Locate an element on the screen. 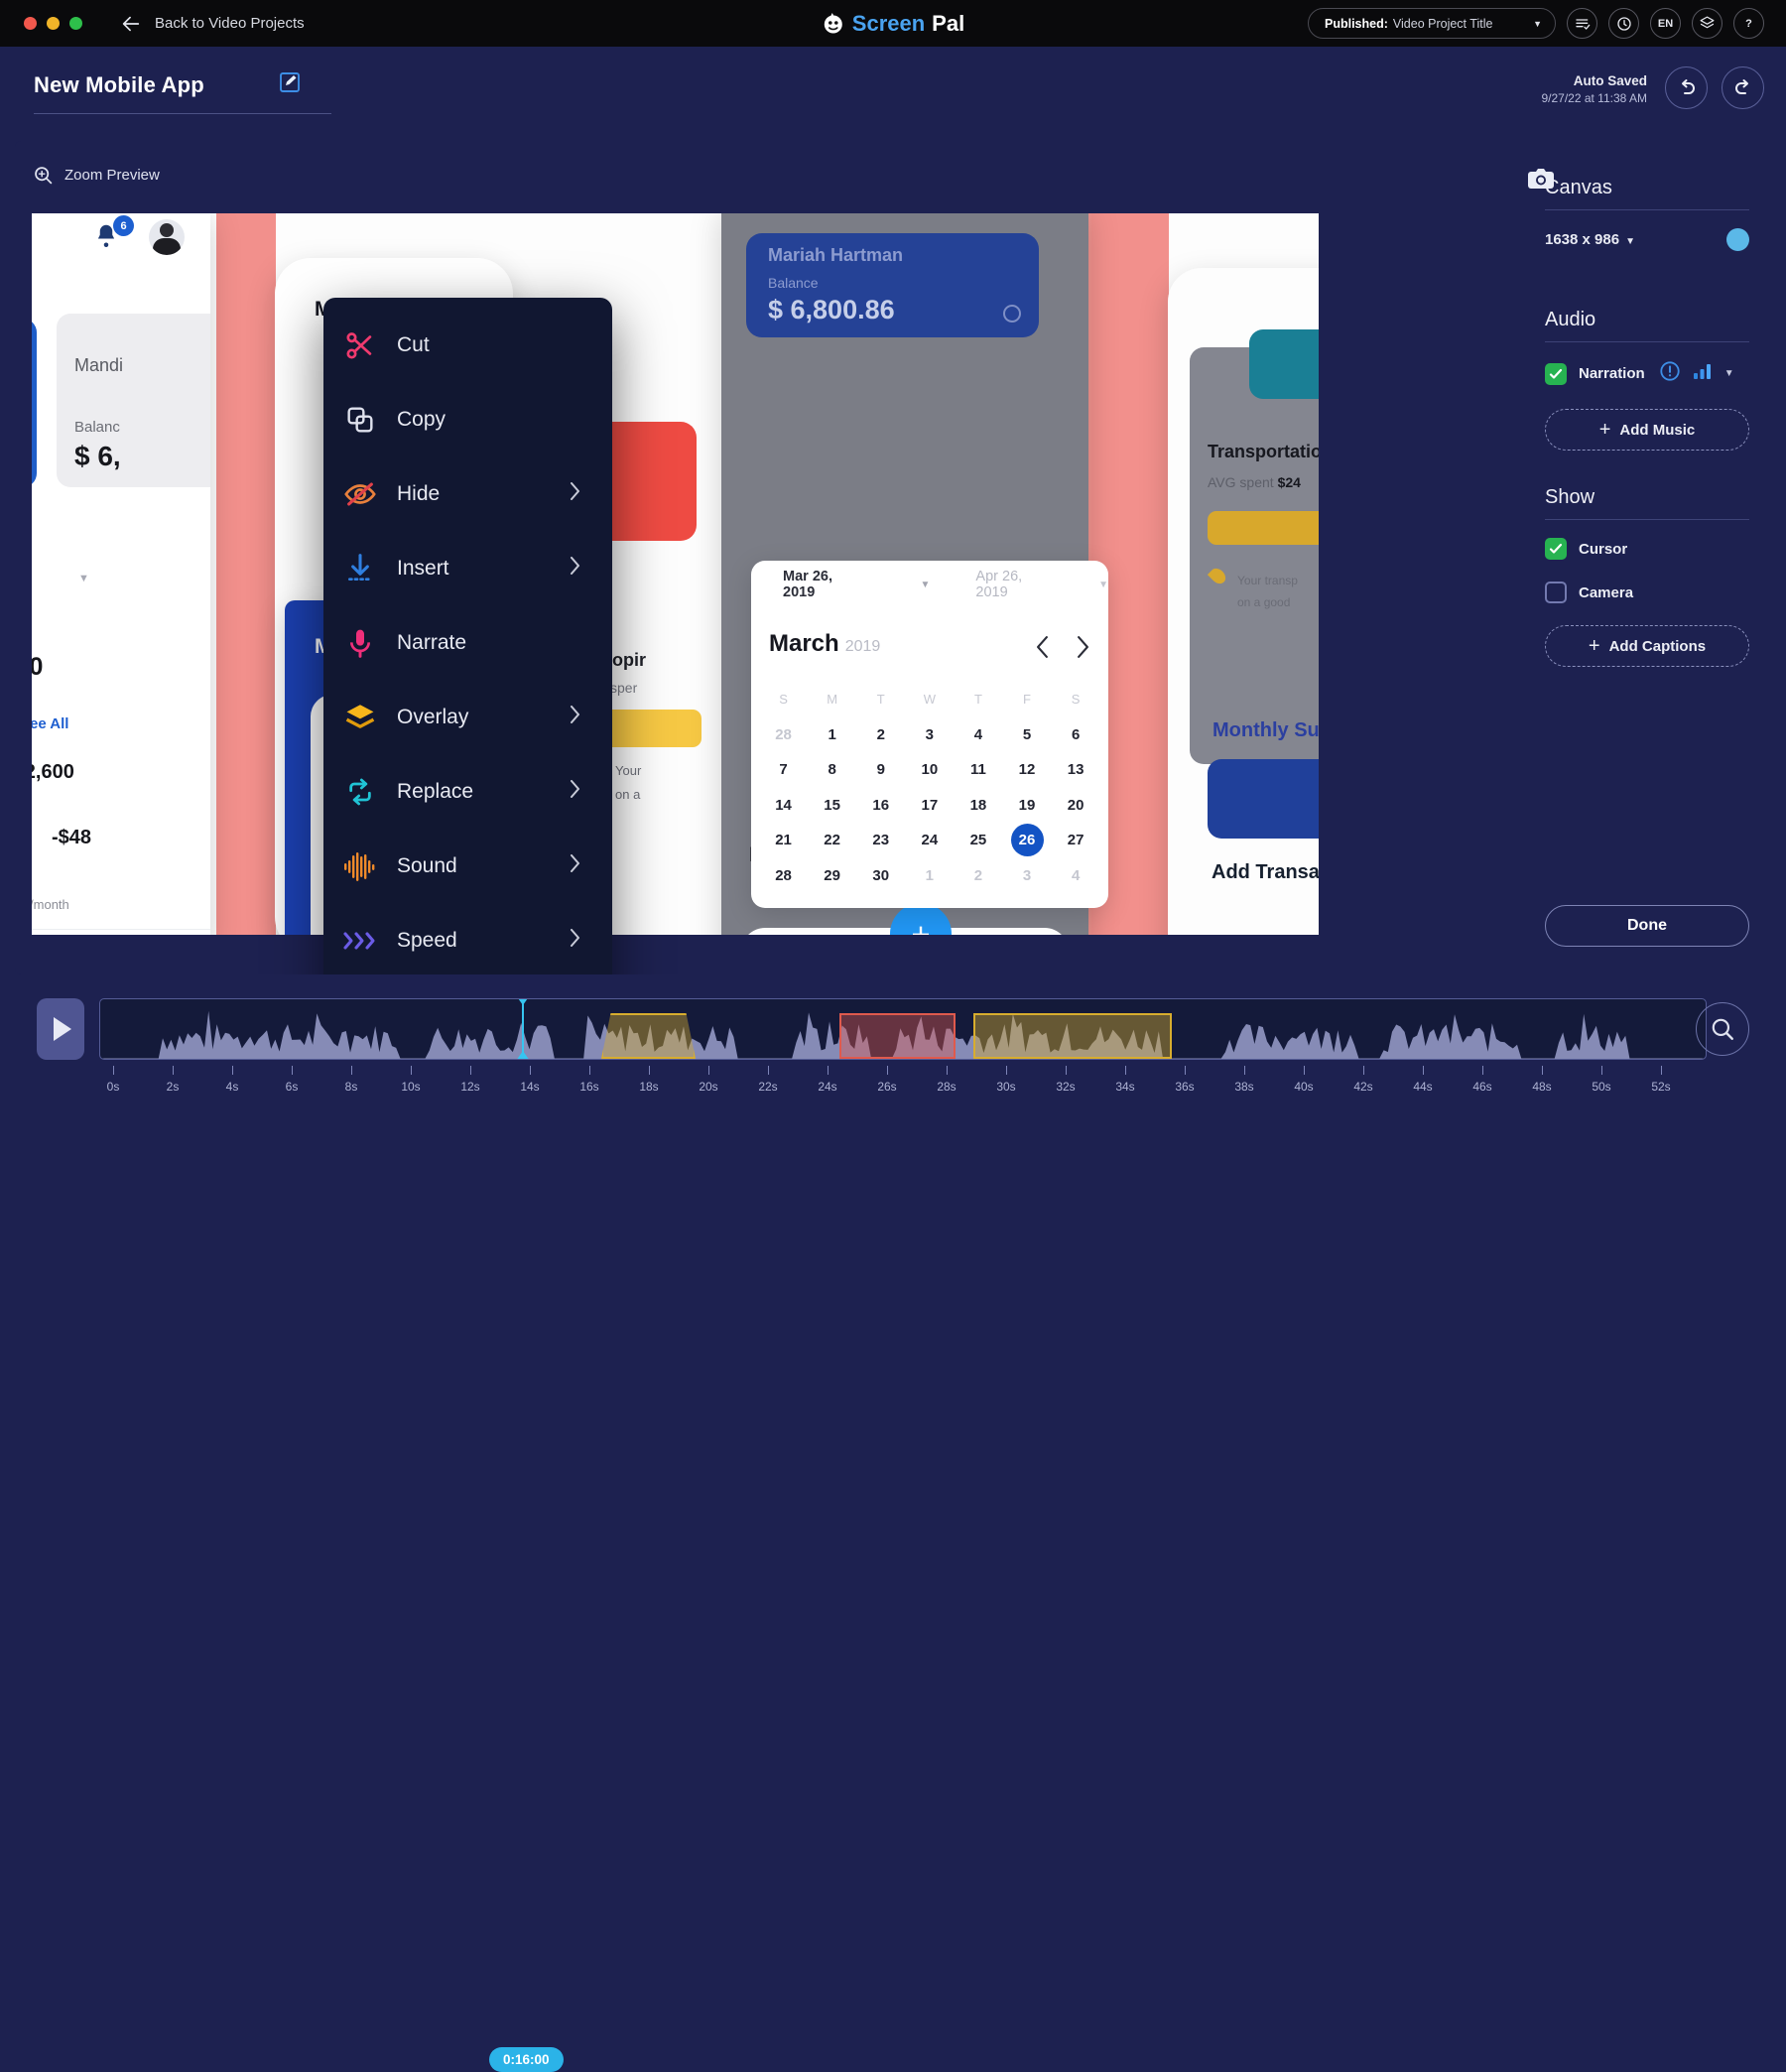 Image resolution: width=1786 pixels, height=2072 pixels. calendar-day: 24 is located at coordinates (929, 841).